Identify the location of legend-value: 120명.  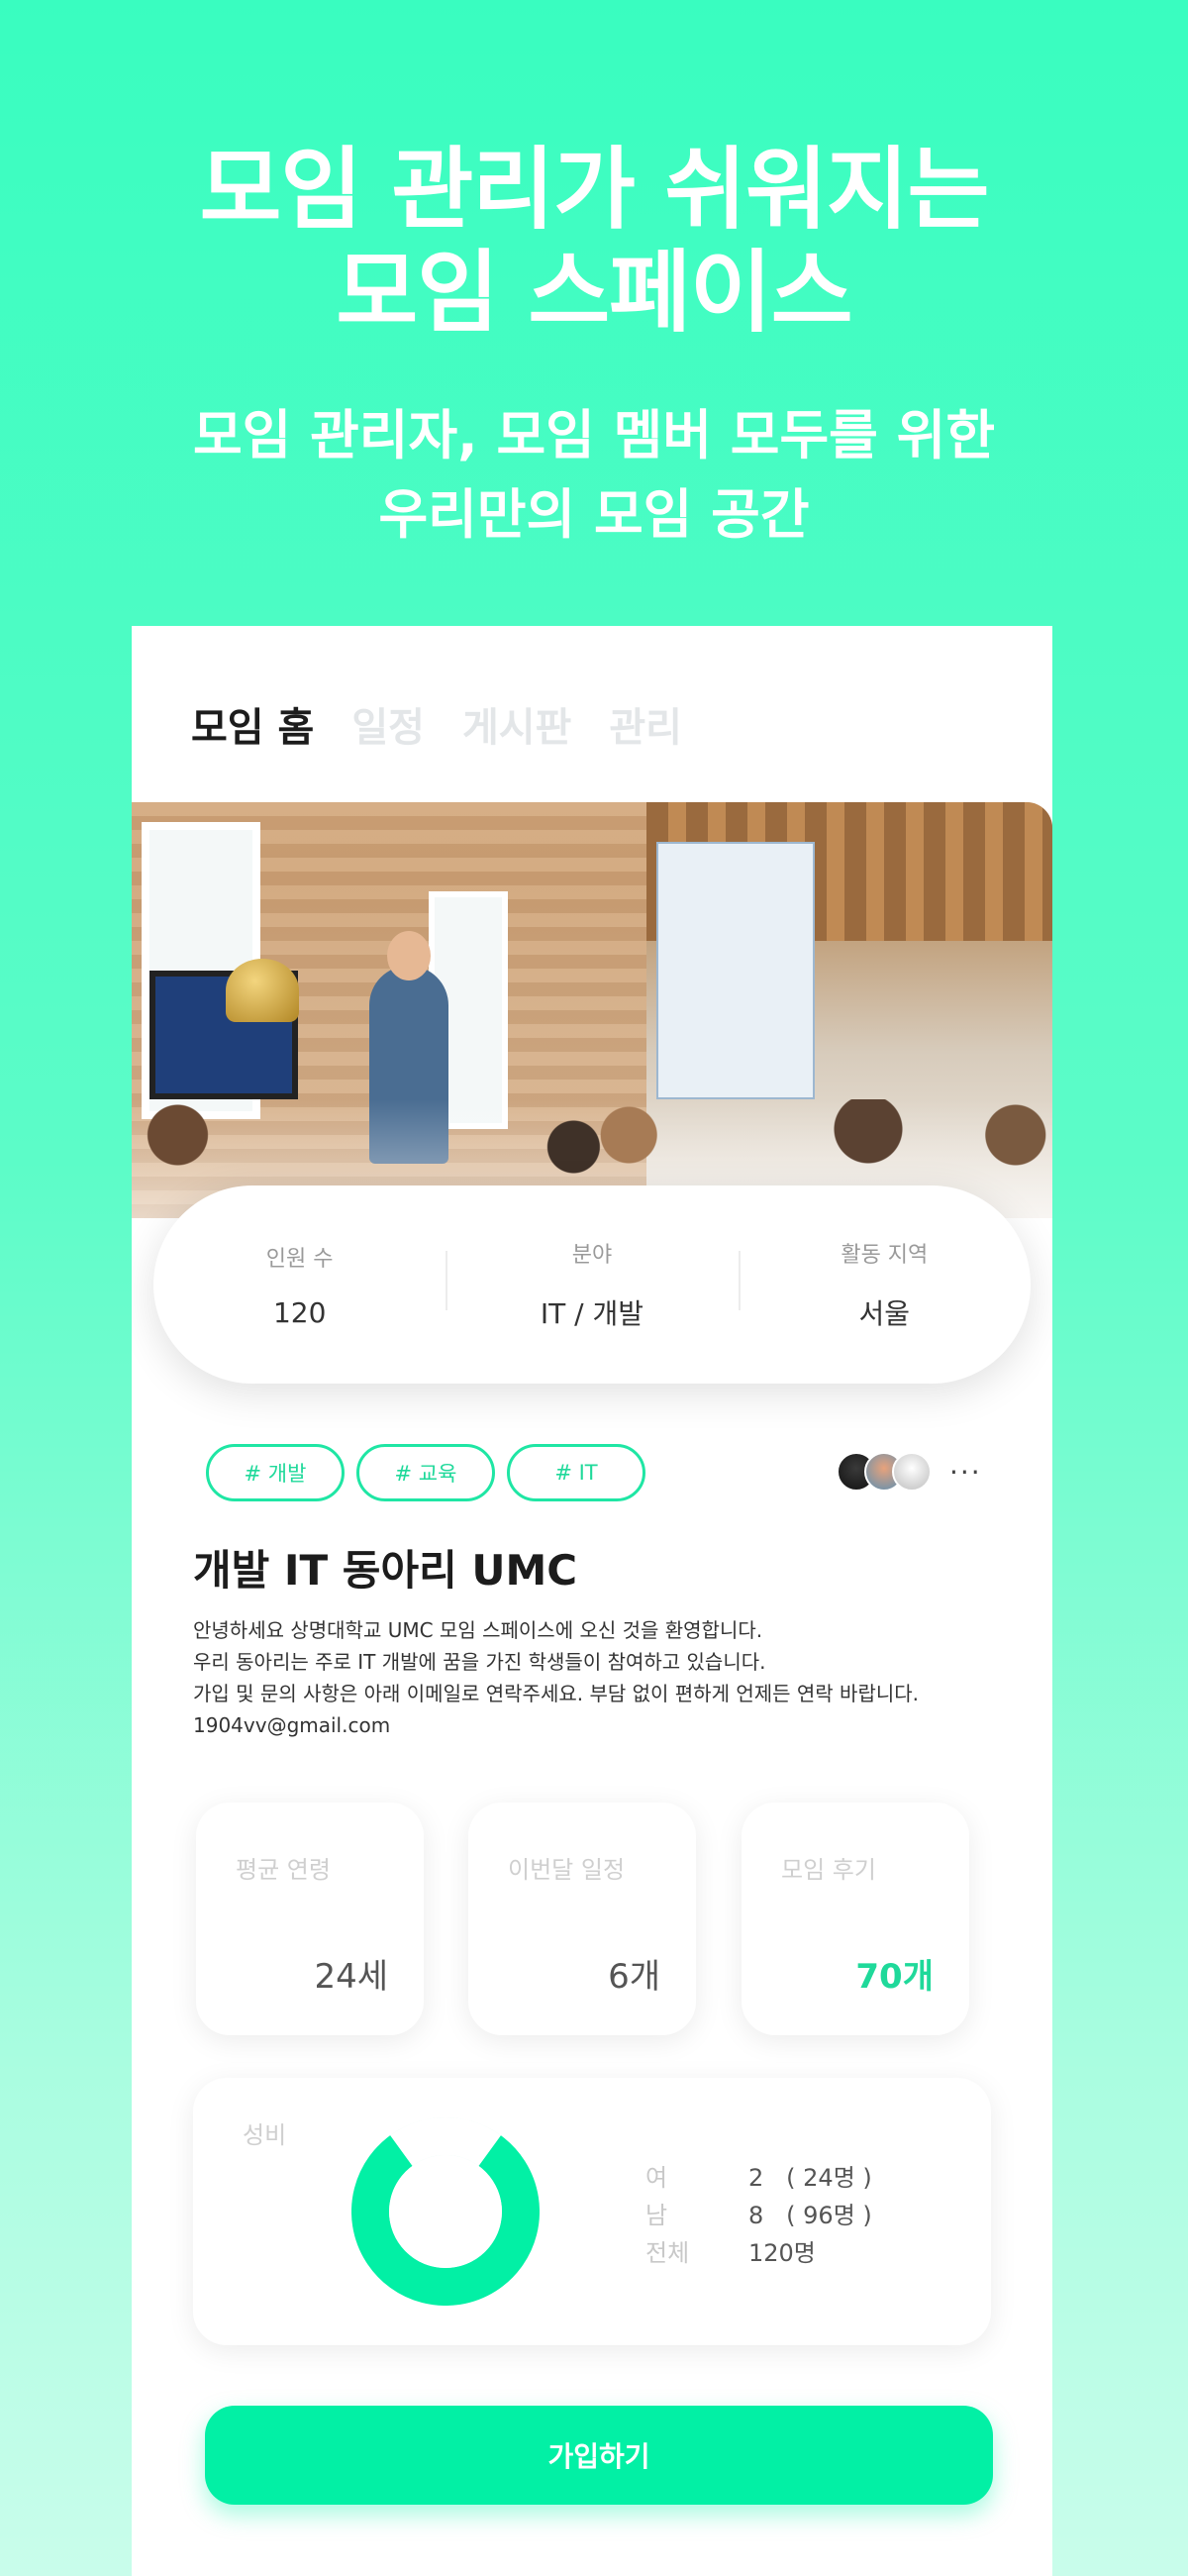
(782, 2253).